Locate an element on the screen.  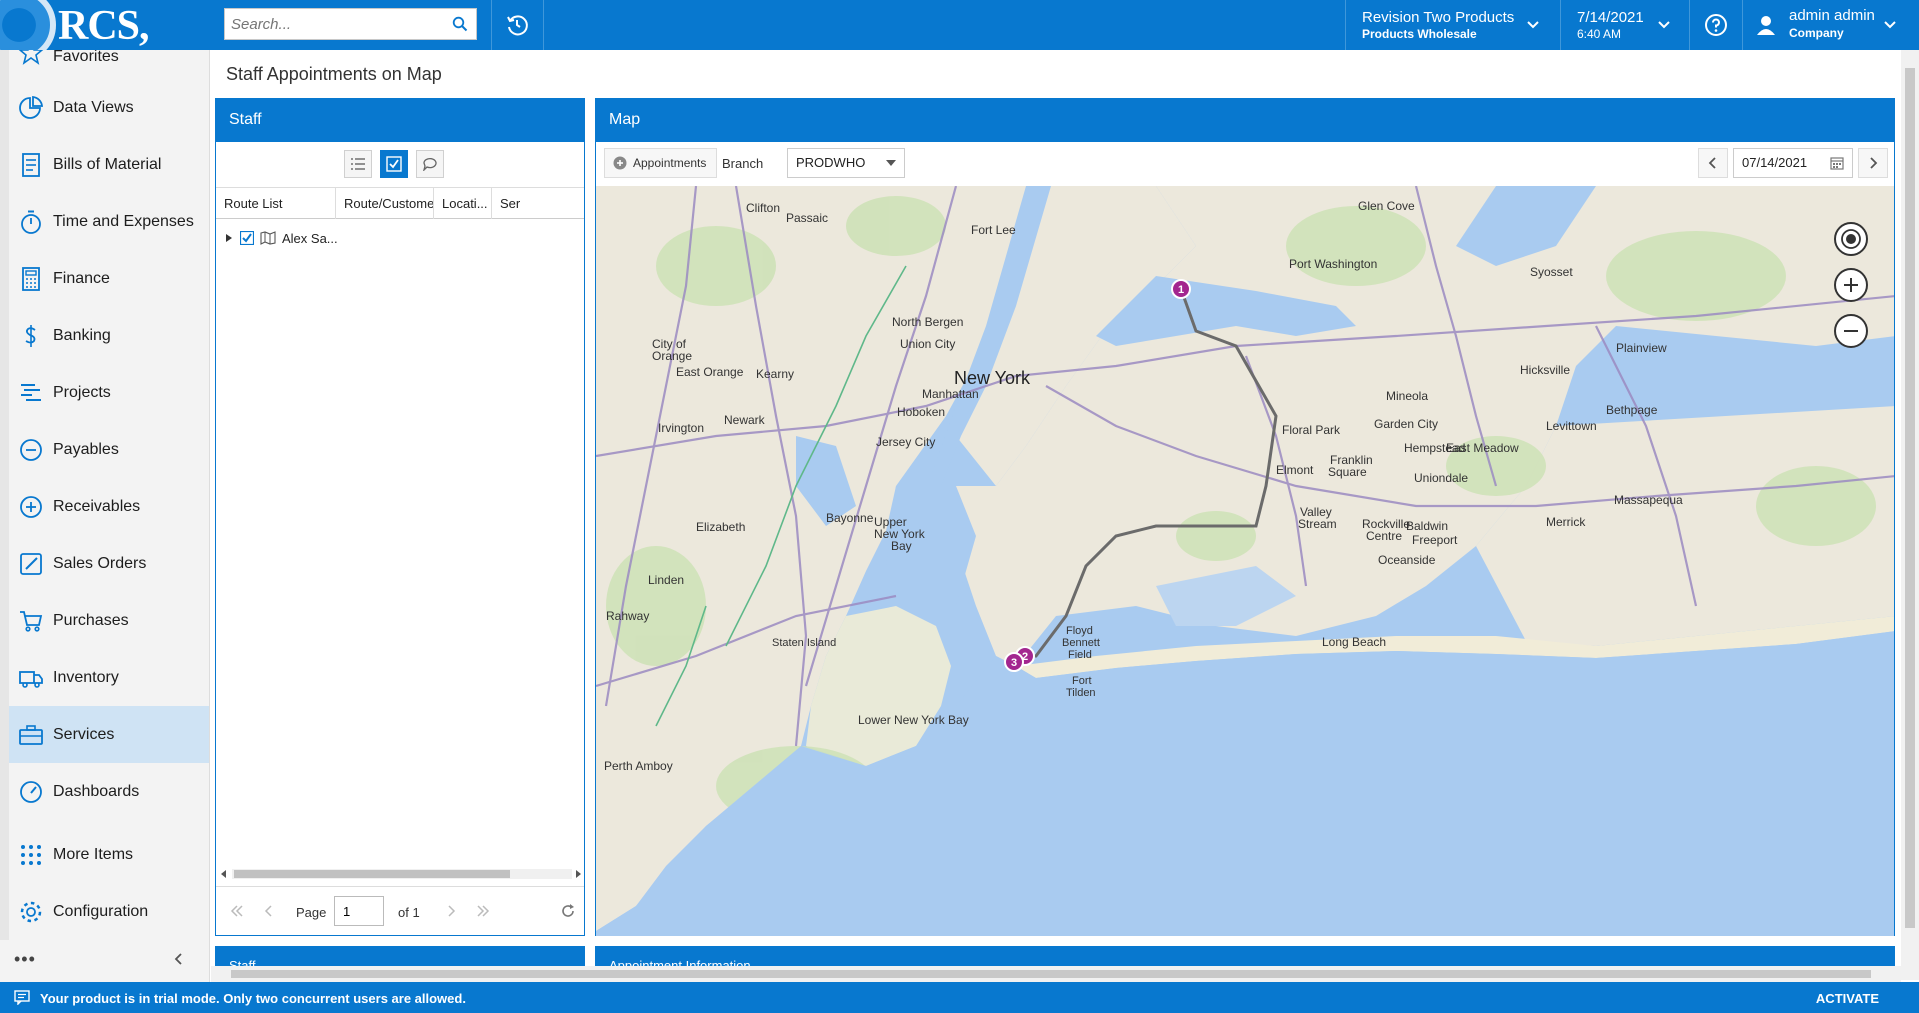
checkbox-checked-icon is located at coordinates (247, 238).